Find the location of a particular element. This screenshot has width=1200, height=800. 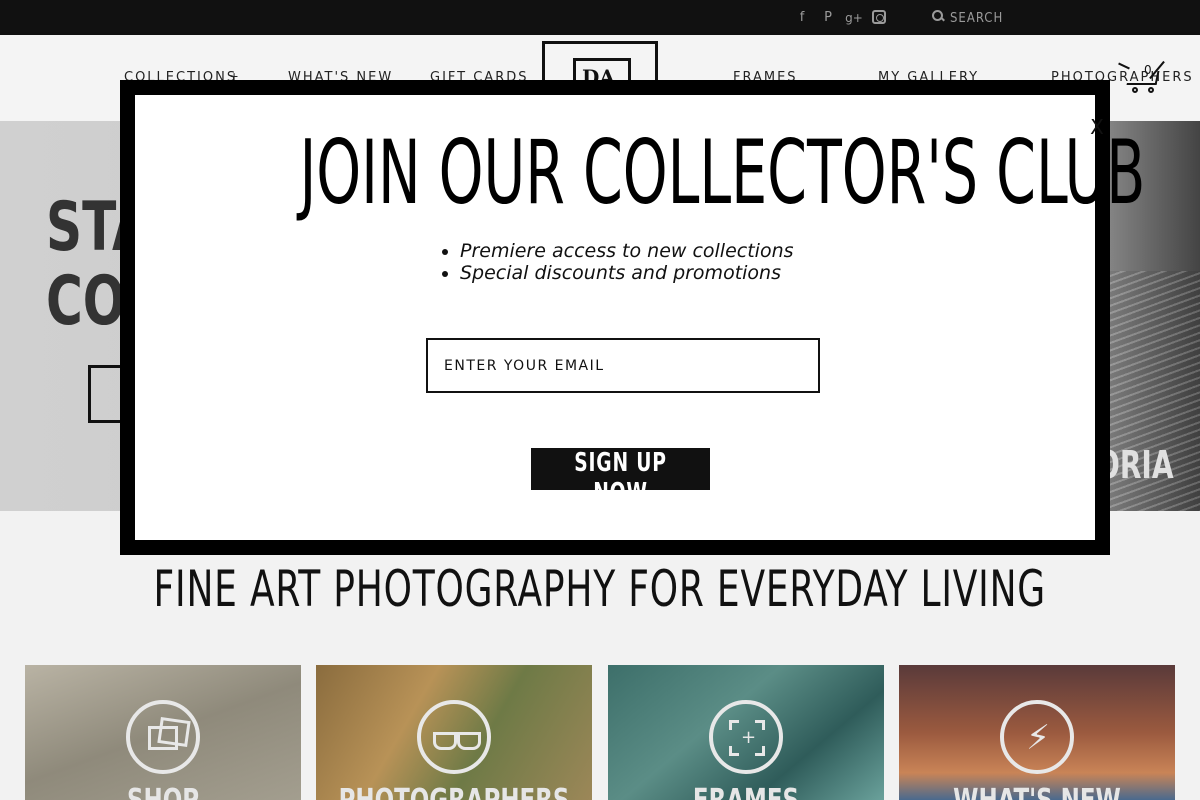

modal-title: JOIN OUR COLLECTOR'S CLUB is located at coordinates (640, 173).